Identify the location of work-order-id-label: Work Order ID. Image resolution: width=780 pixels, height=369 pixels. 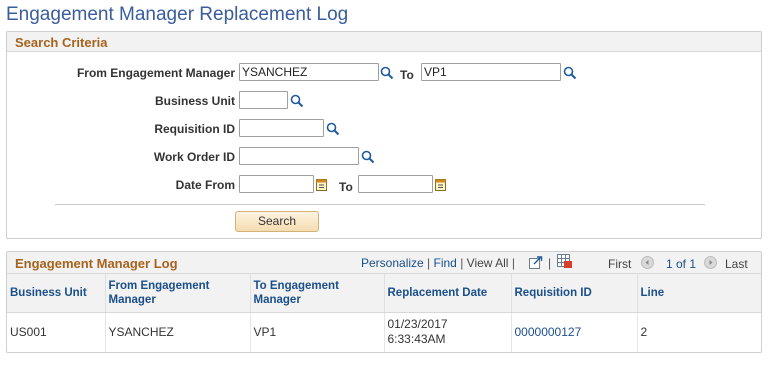
(194, 157).